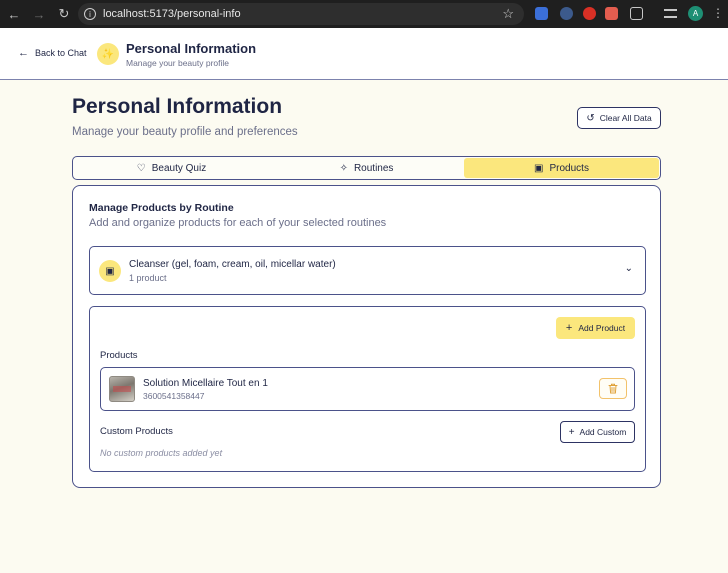 Image resolution: width=728 pixels, height=573 pixels. I want to click on clear-all-data-button: ↺ Clear All Data, so click(619, 118).